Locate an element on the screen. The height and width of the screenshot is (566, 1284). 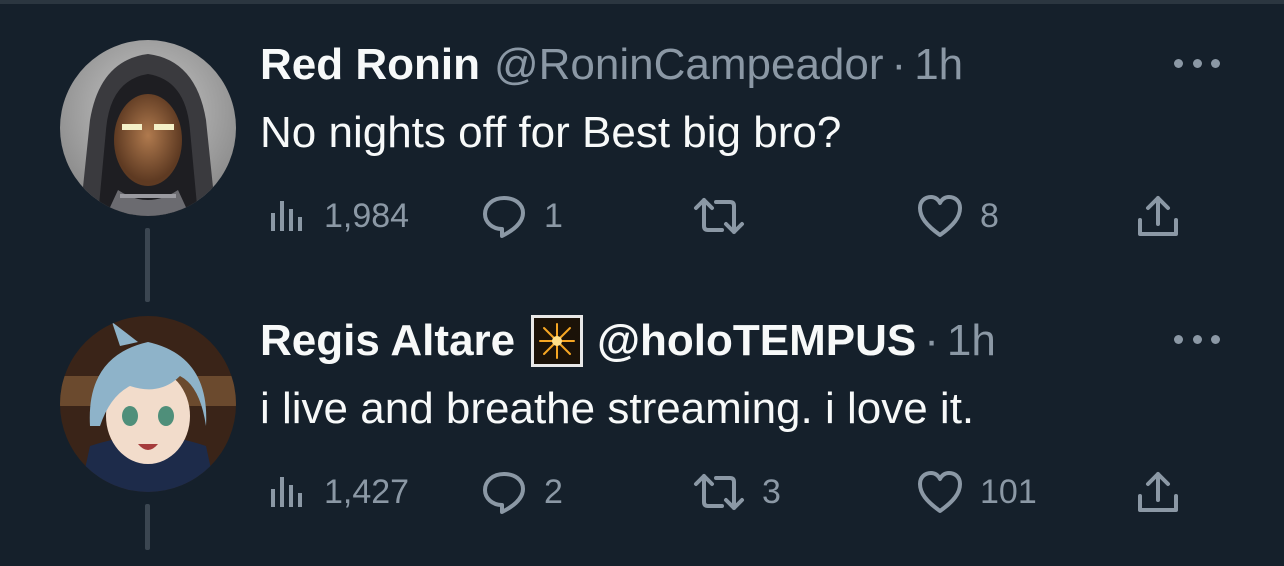
reply-button: 1 is located at coordinates (521, 216).